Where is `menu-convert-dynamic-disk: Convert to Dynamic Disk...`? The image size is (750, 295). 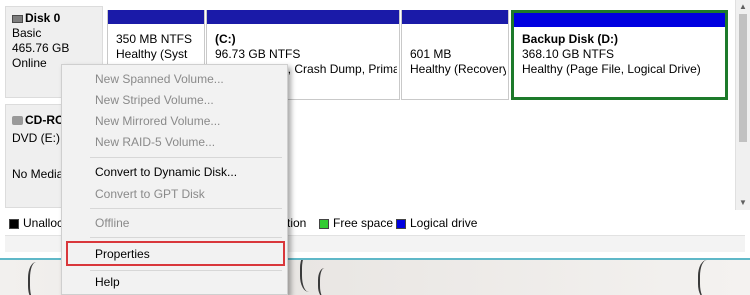
menu-convert-dynamic-disk: Convert to Dynamic Disk... is located at coordinates (166, 172).